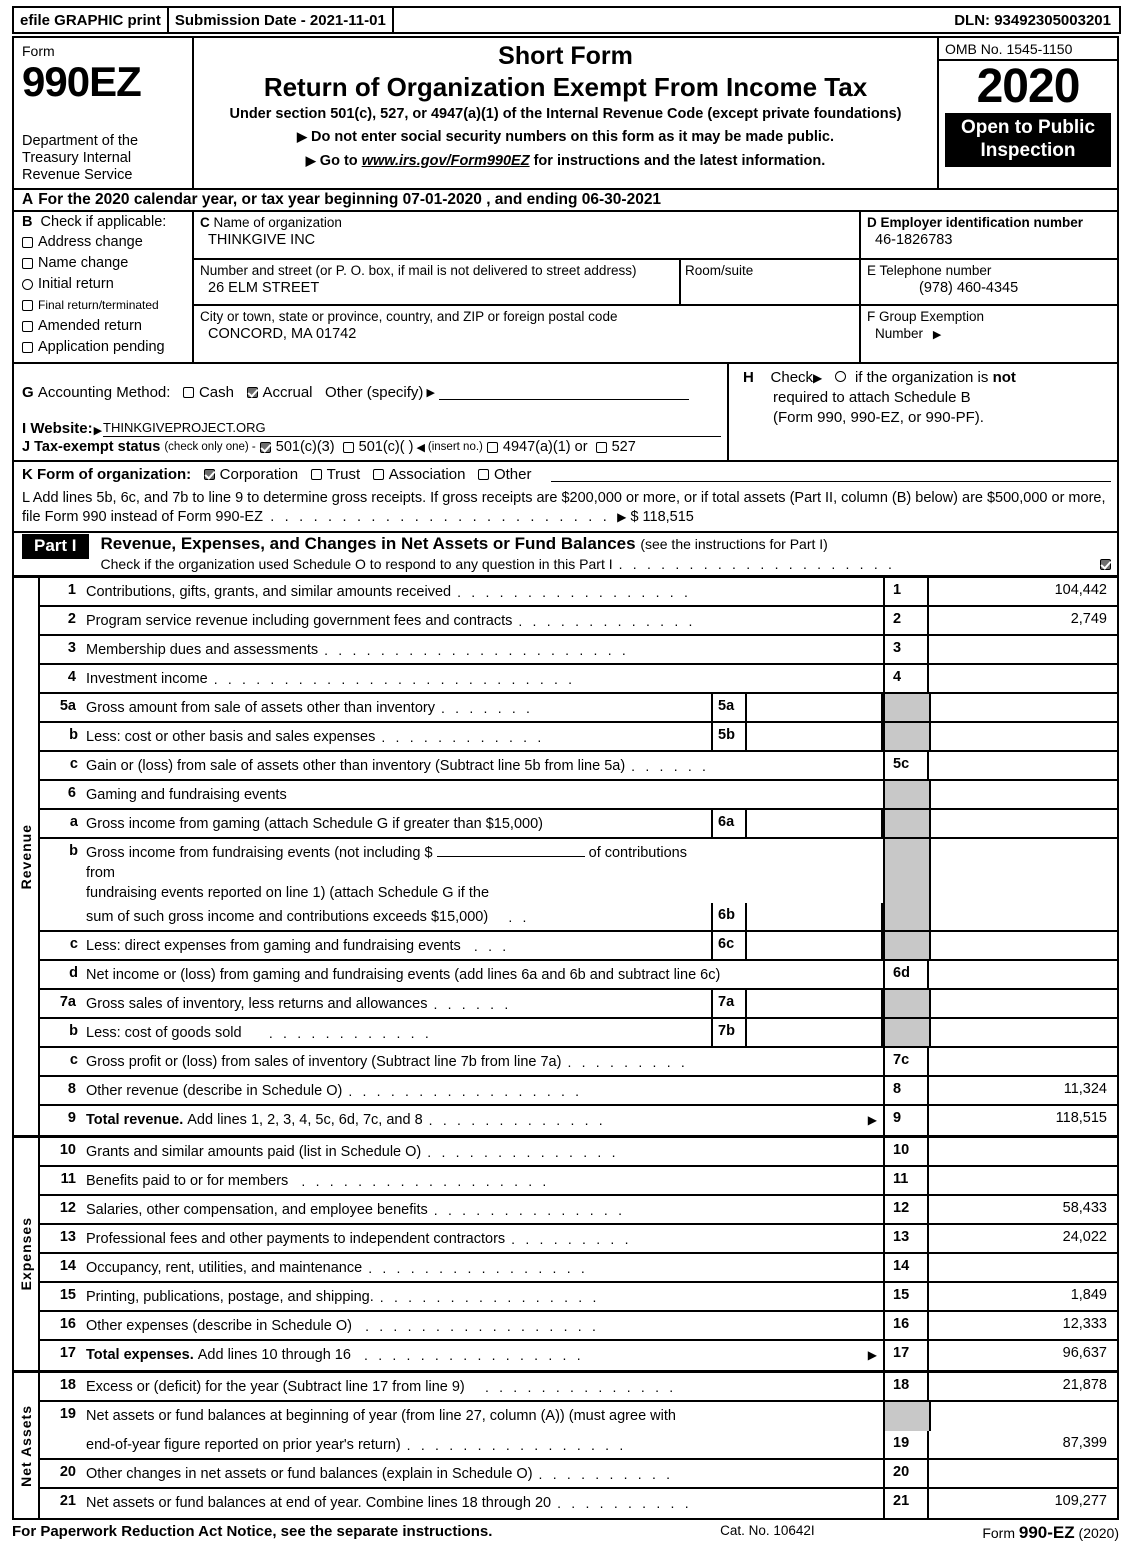  I want to click on checkbox-final-return: Final return/terminated, so click(104, 305).